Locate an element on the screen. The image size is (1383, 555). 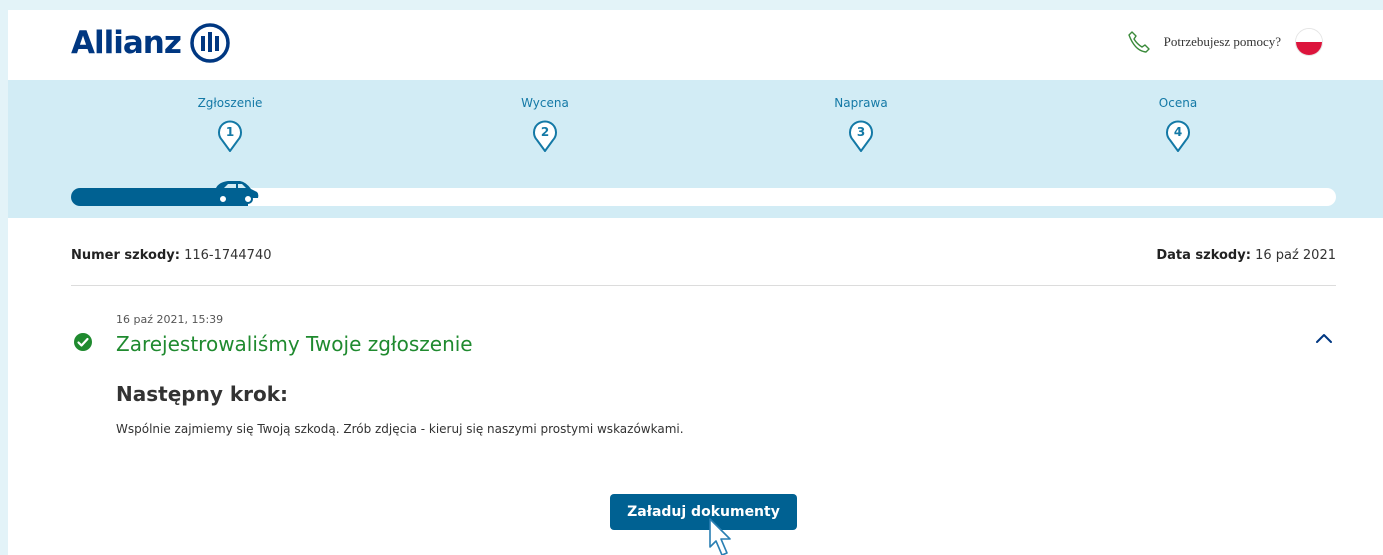
chevron-up-icon is located at coordinates (1324, 339).